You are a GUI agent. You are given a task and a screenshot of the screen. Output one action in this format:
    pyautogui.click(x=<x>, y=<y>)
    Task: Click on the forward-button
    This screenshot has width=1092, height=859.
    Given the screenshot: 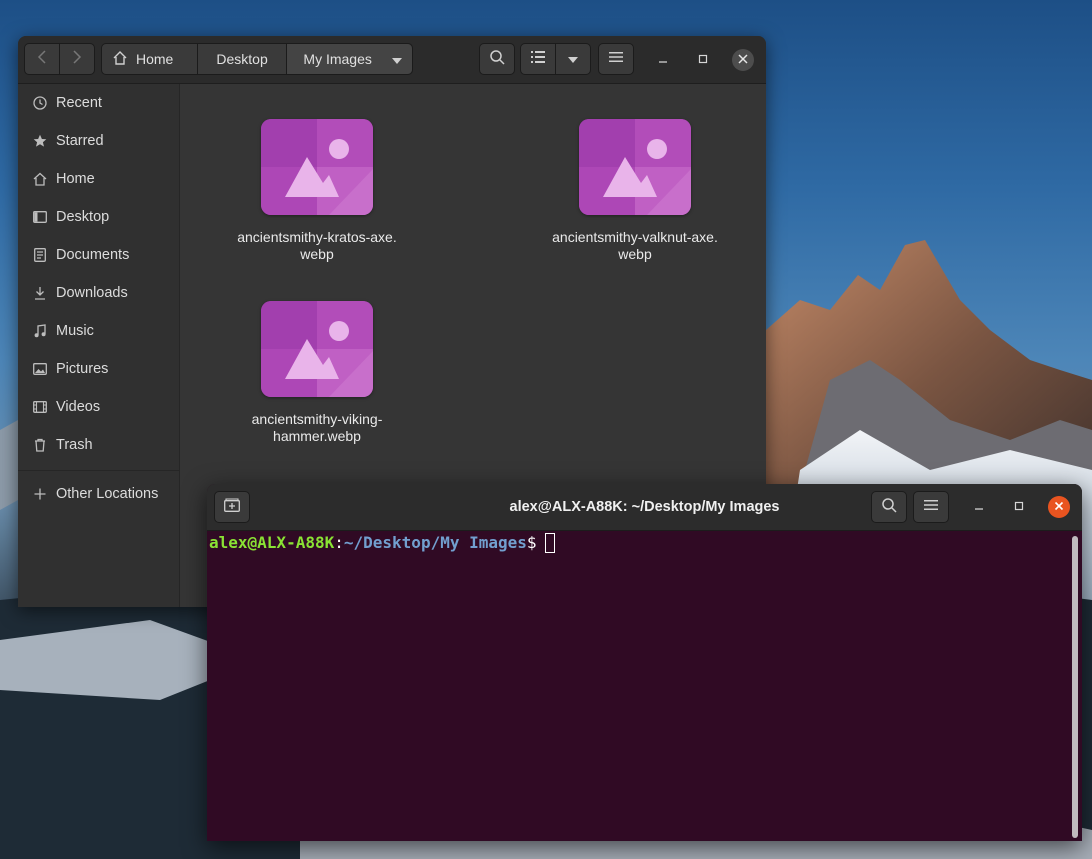 What is the action you would take?
    pyautogui.click(x=77, y=59)
    